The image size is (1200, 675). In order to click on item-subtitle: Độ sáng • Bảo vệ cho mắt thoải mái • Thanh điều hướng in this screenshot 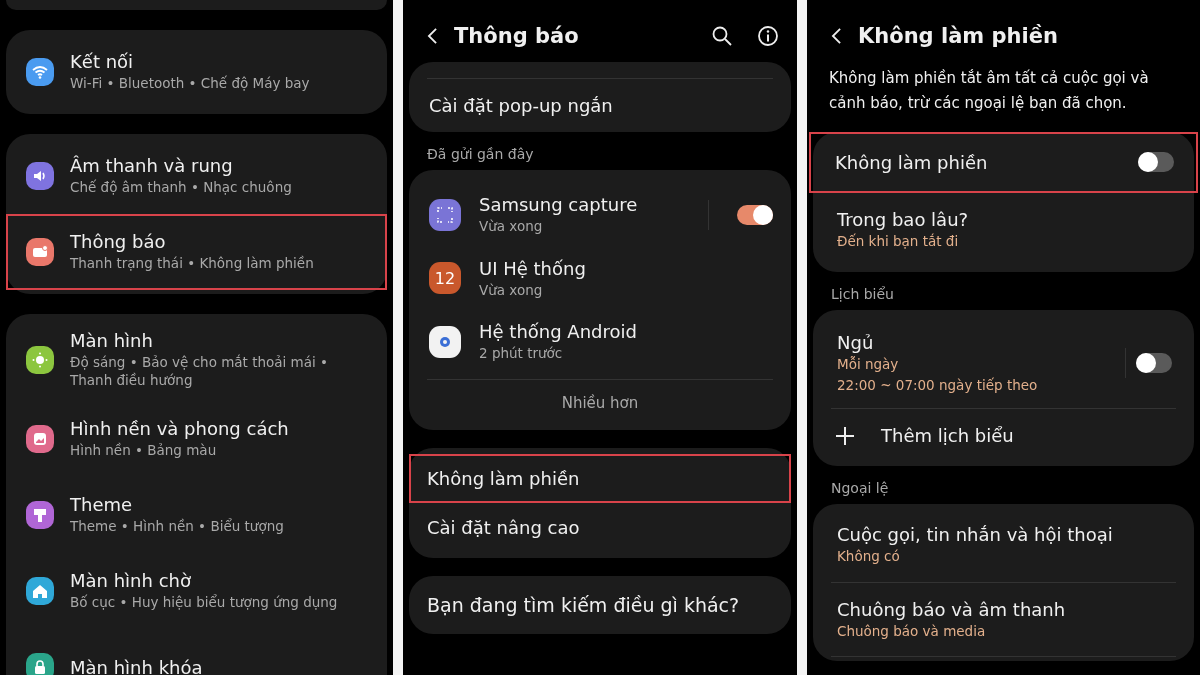, I will do `click(200, 372)`.